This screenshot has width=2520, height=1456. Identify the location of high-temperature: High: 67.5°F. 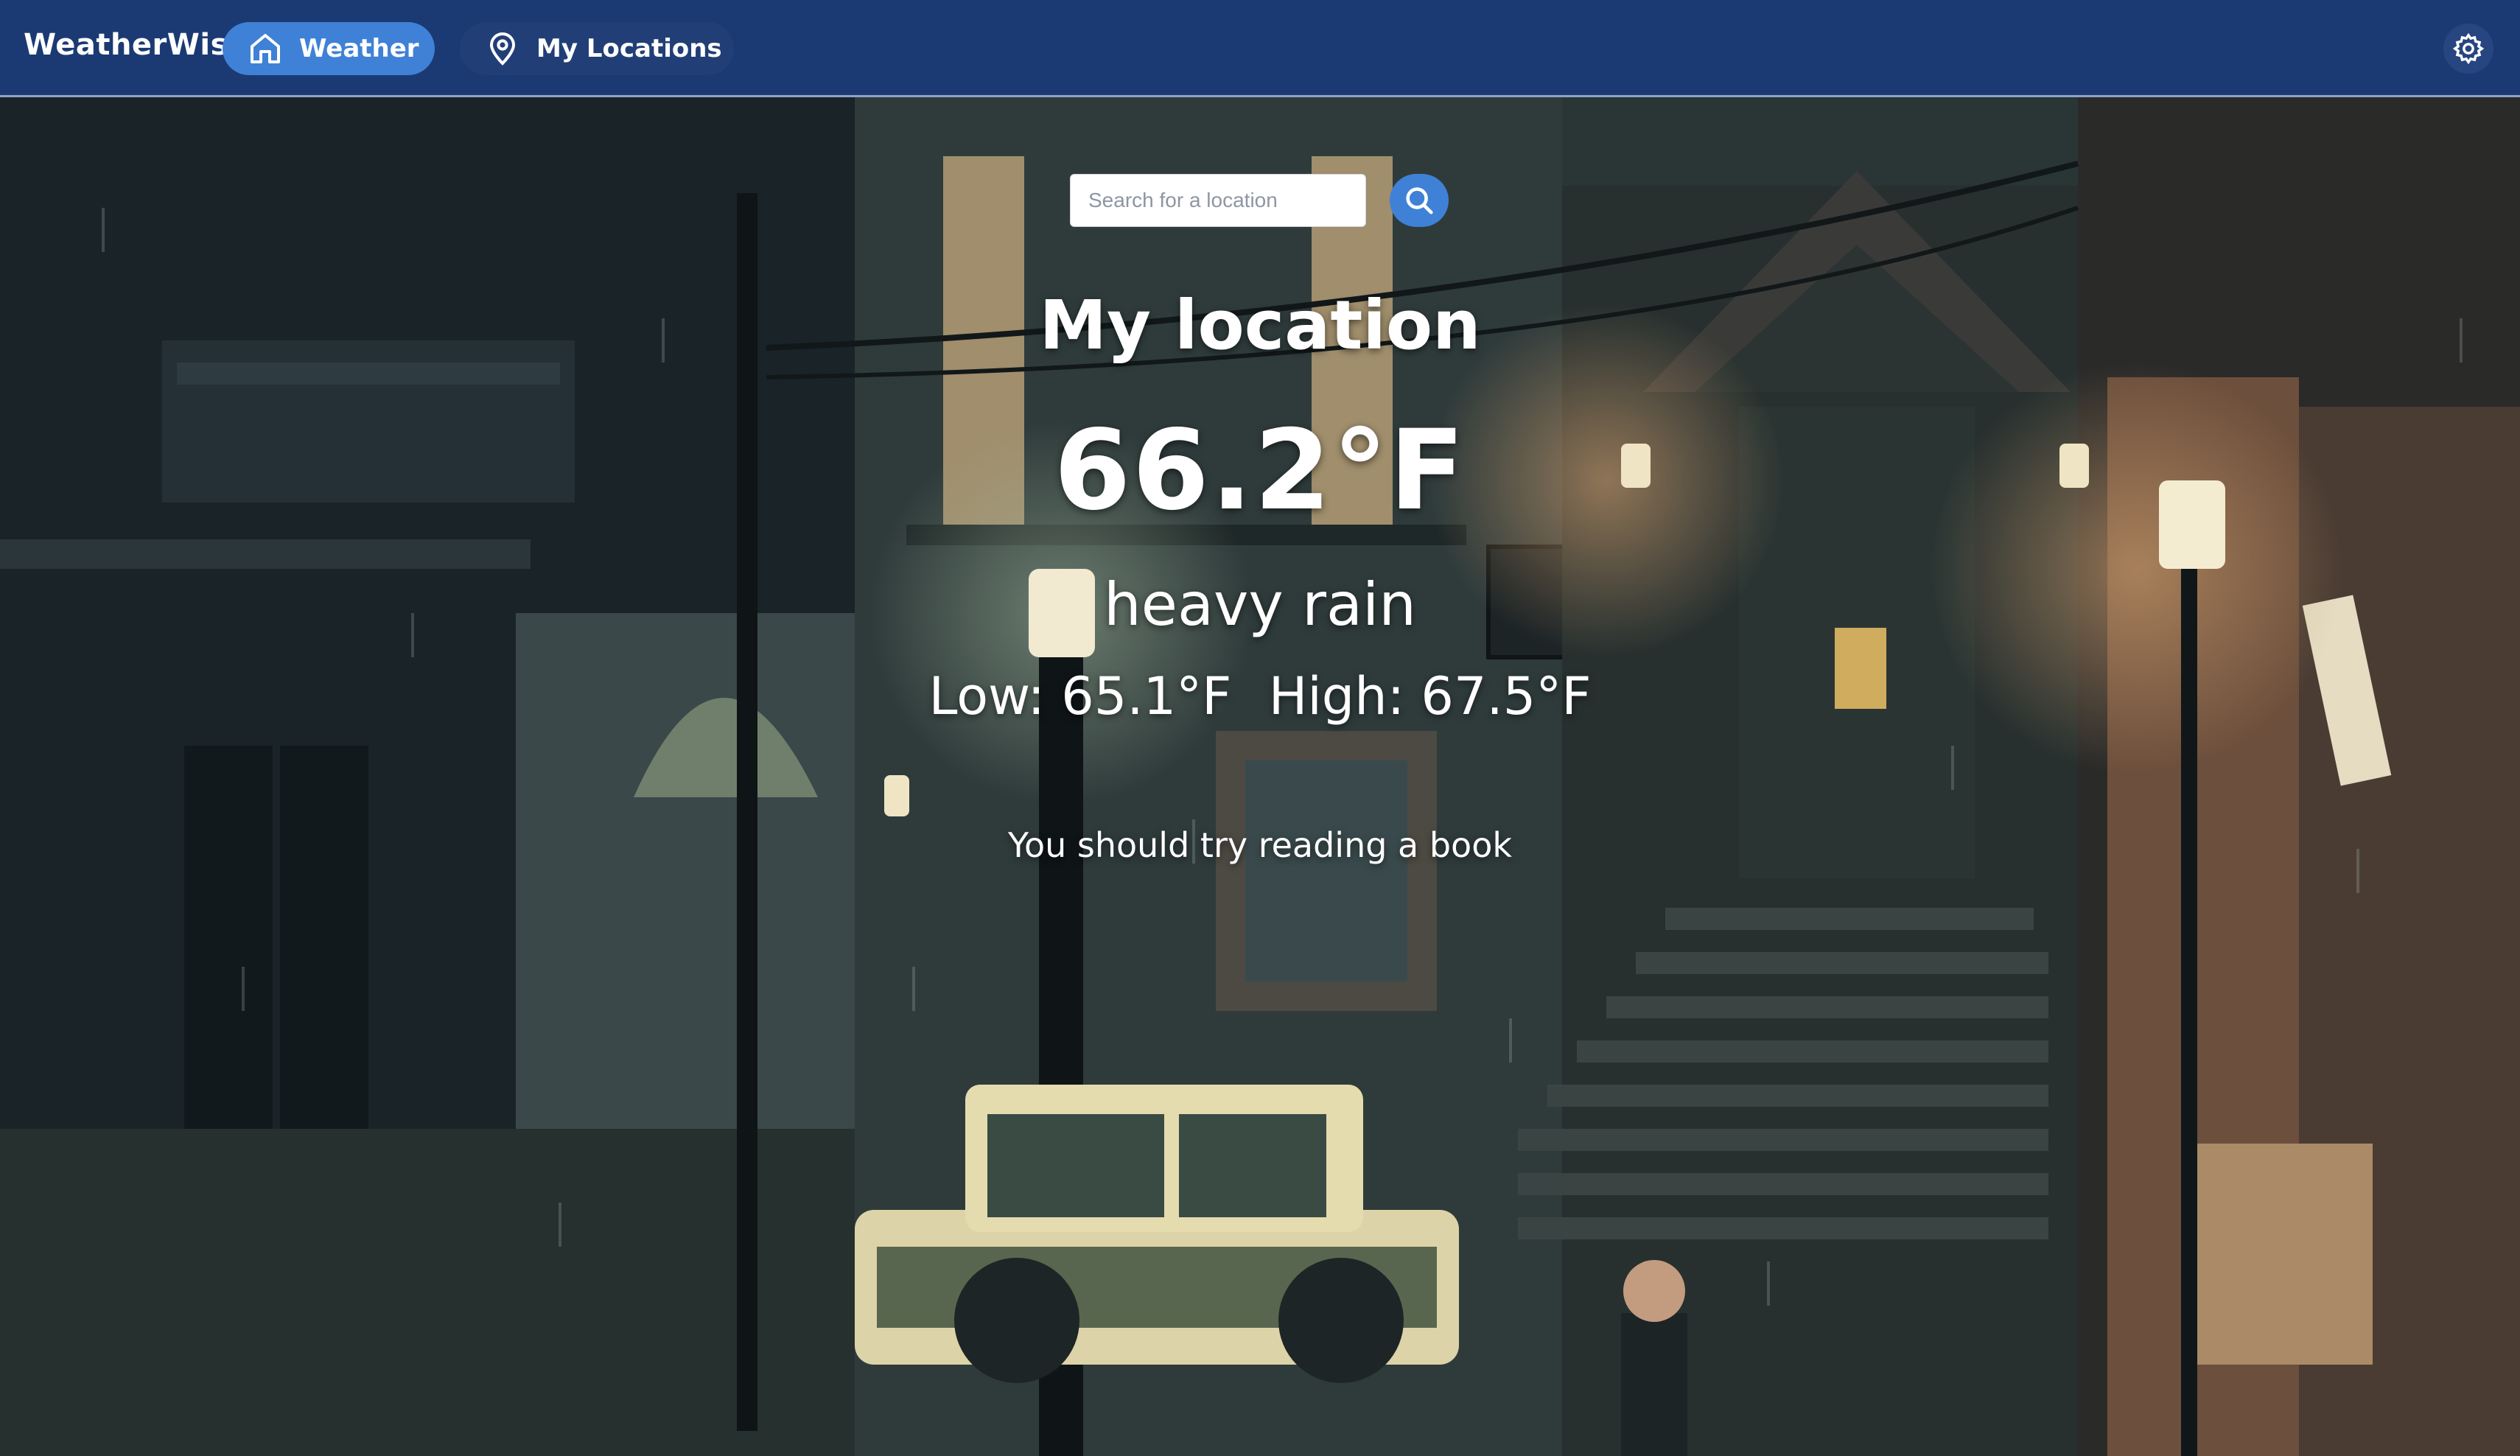
(1430, 696).